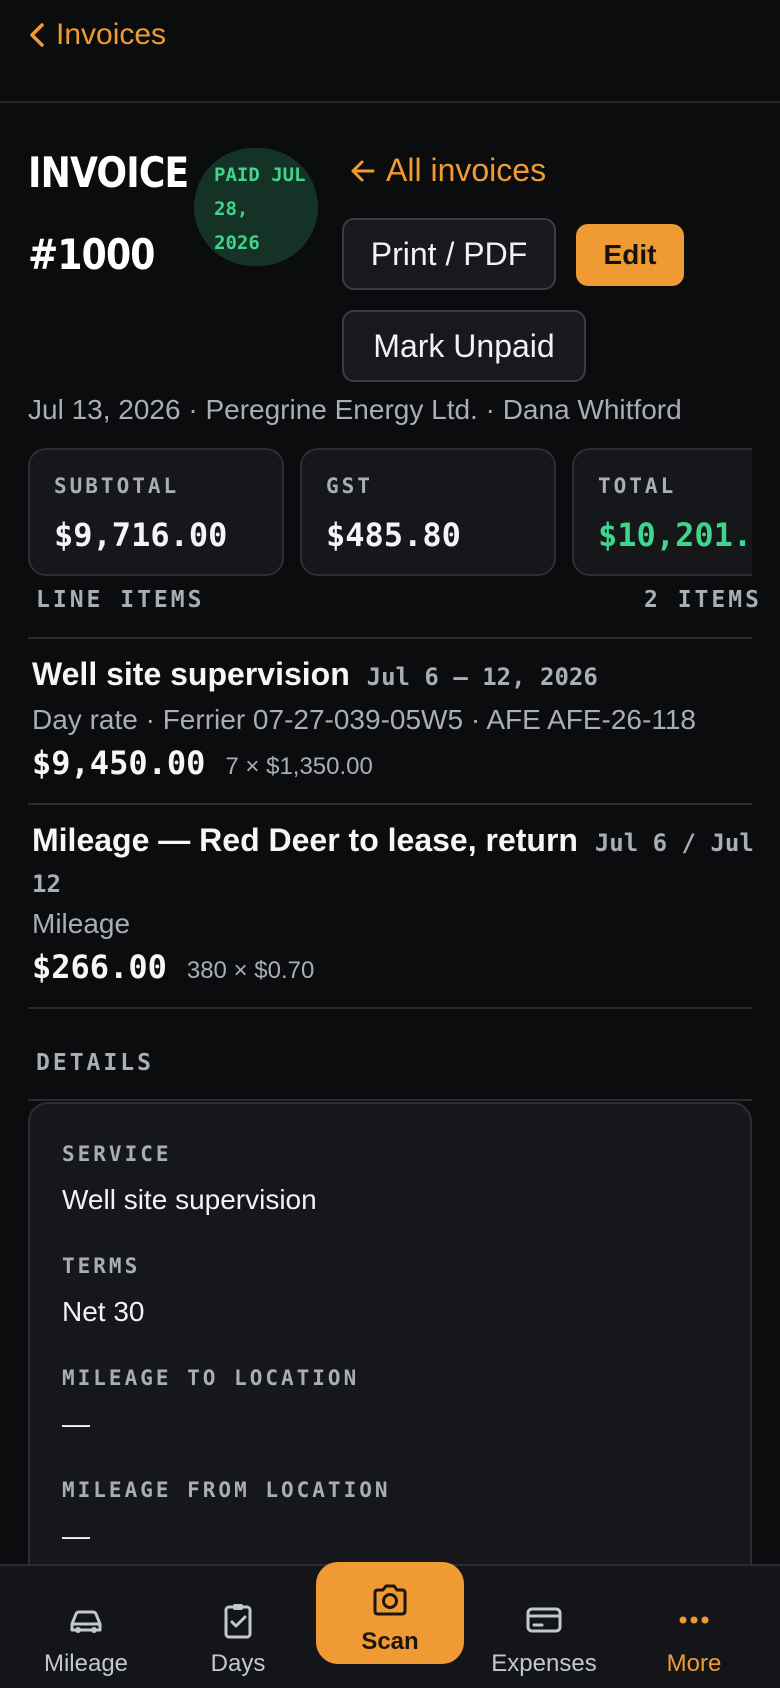 The height and width of the screenshot is (1688, 780). I want to click on invoice-title-word: INVOICE, so click(108, 172).